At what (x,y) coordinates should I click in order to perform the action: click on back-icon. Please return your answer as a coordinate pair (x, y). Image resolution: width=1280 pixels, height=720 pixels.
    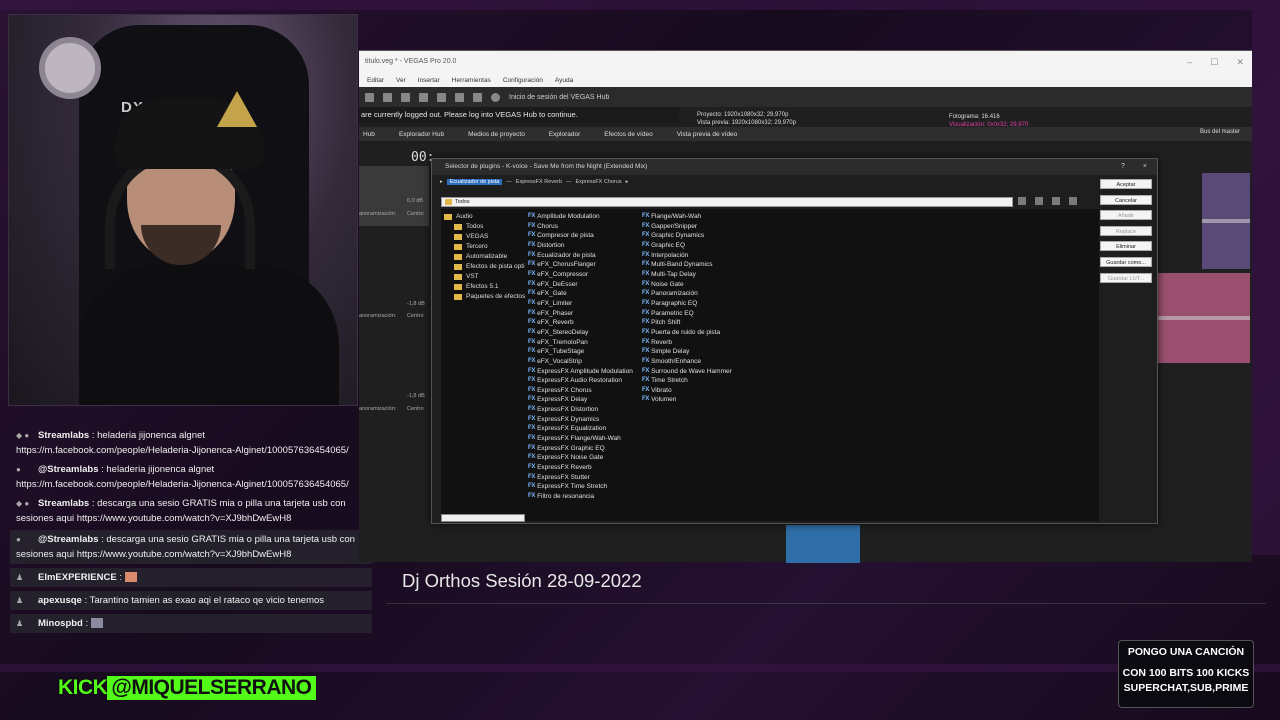
    Looking at the image, I should click on (1039, 201).